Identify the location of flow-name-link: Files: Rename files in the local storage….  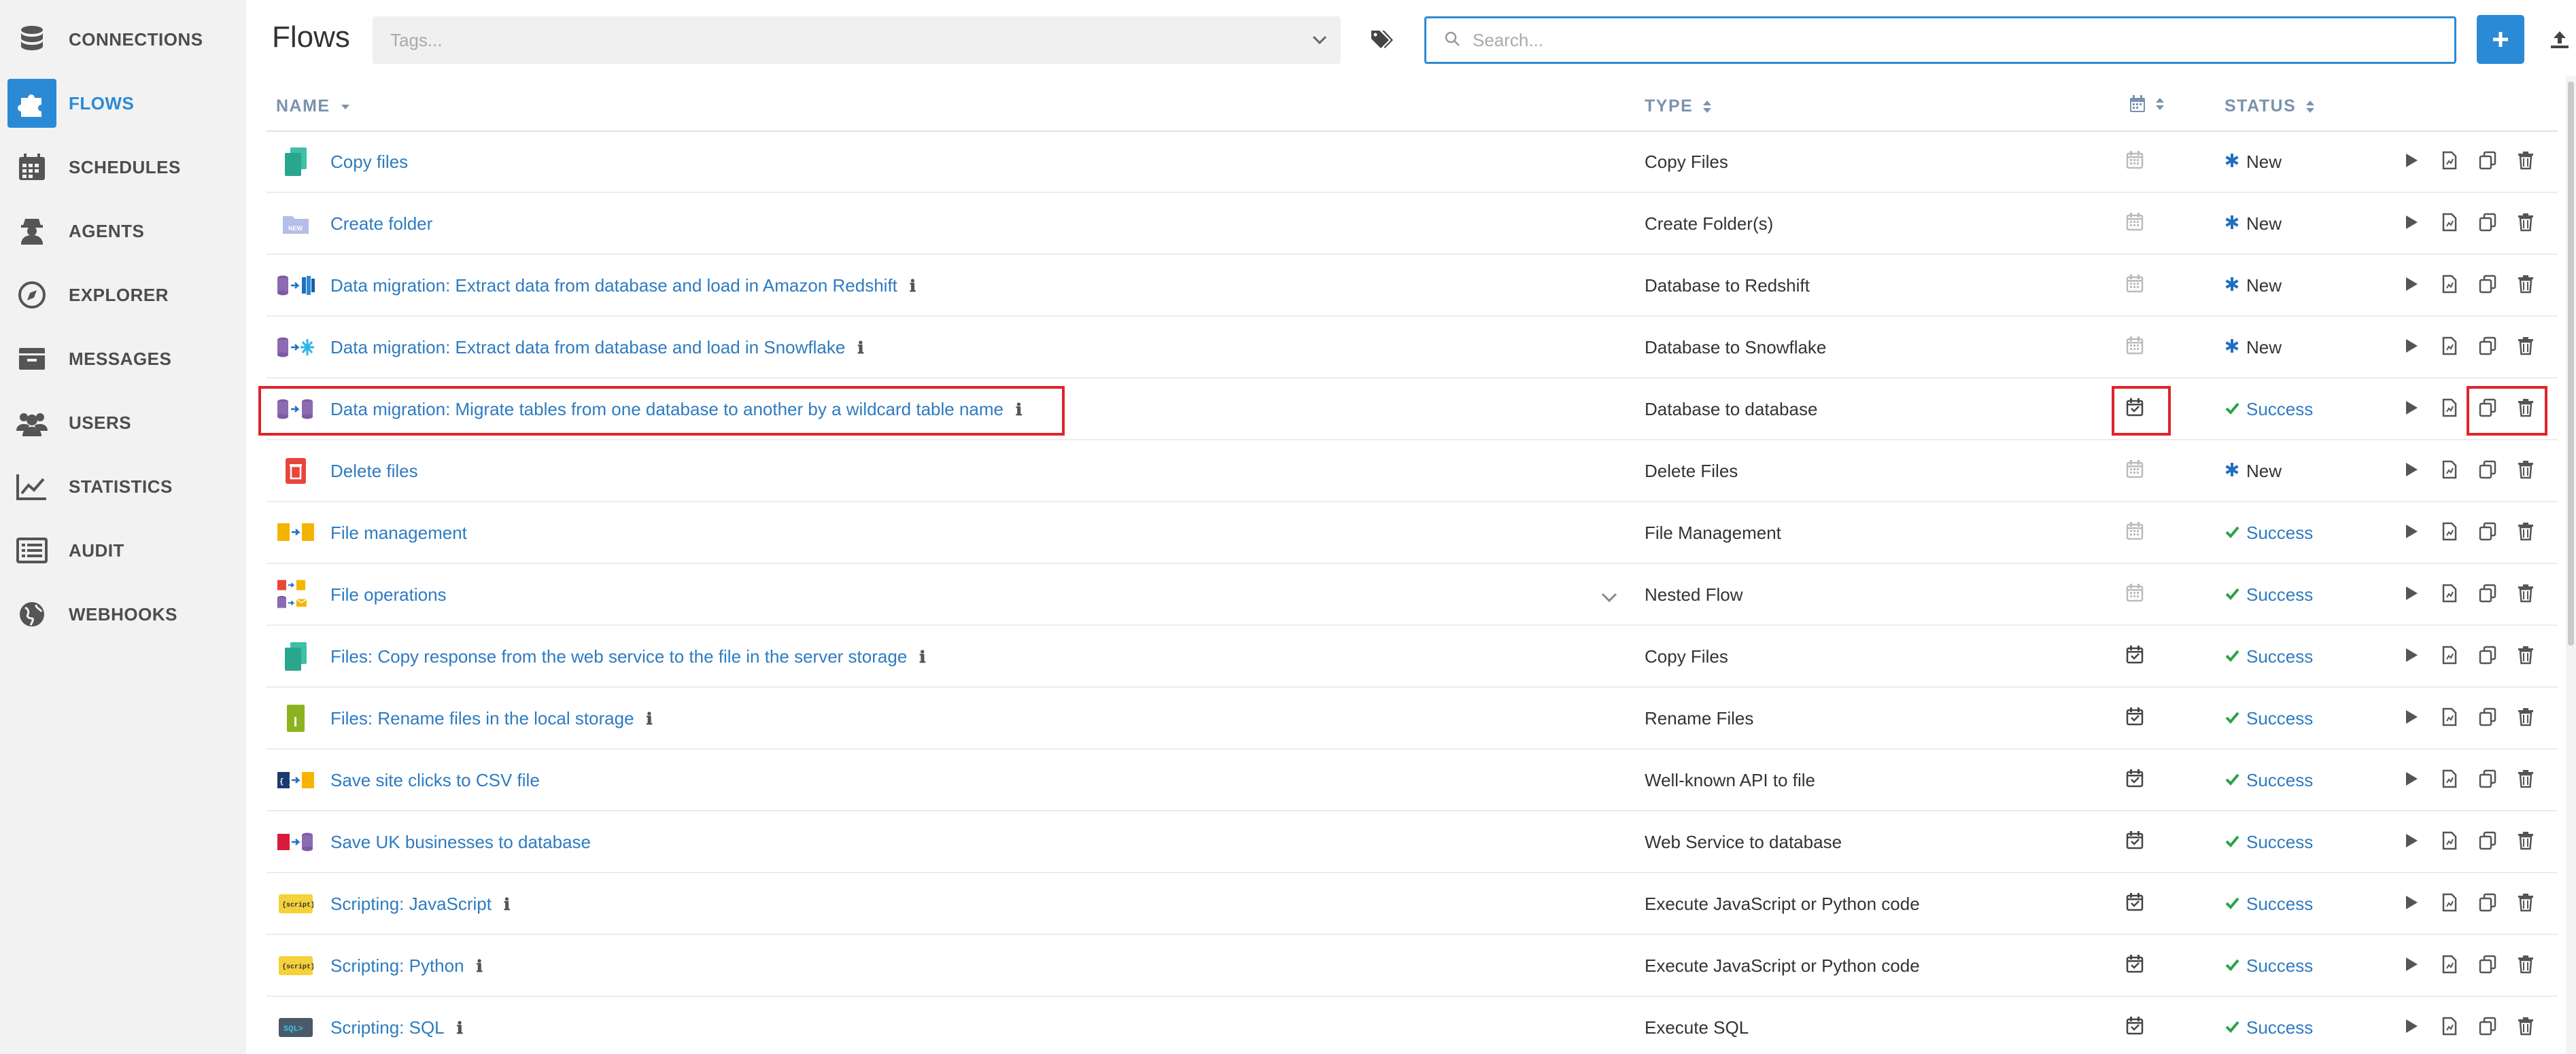
(491, 718).